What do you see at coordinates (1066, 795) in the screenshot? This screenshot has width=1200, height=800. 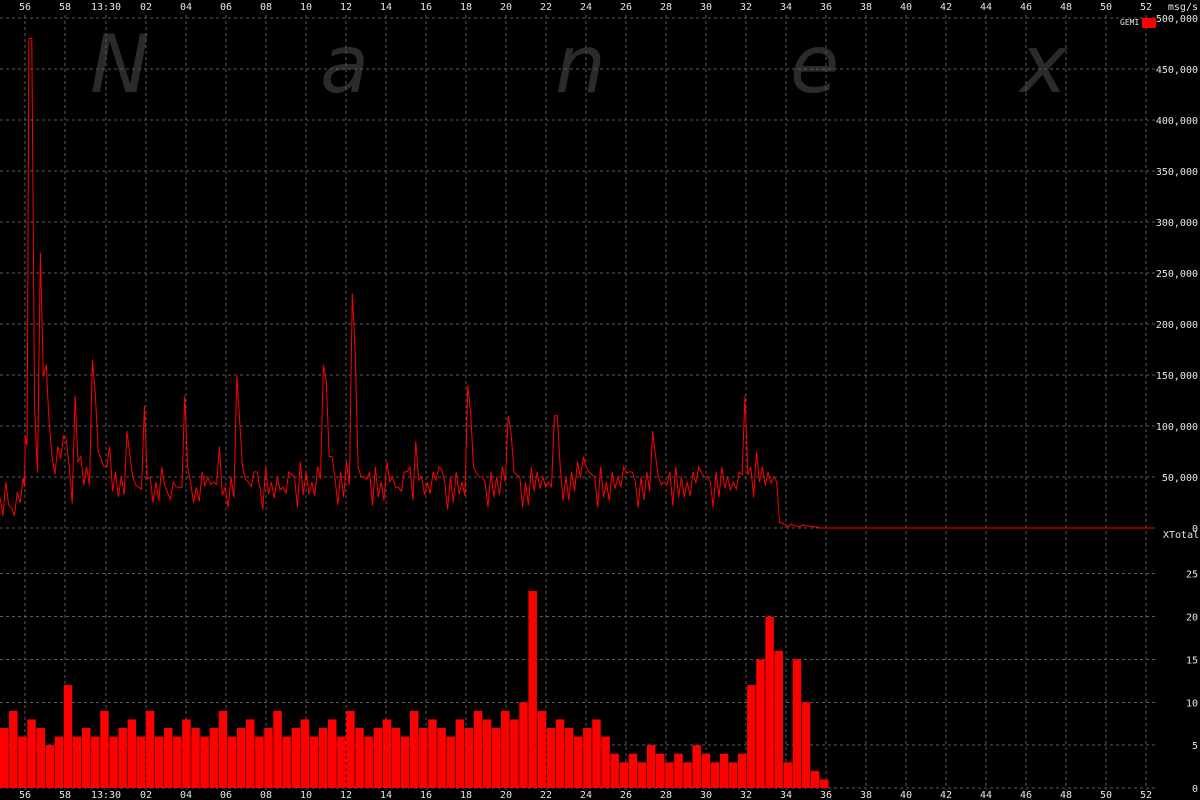 I see `bottom-x-tick-26: 48` at bounding box center [1066, 795].